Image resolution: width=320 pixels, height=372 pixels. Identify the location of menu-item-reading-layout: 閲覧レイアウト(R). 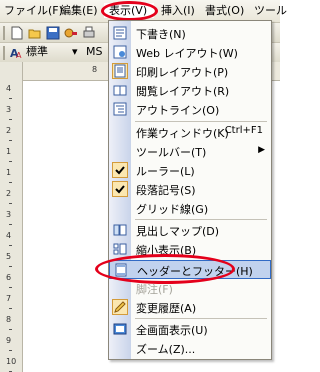
(190, 90).